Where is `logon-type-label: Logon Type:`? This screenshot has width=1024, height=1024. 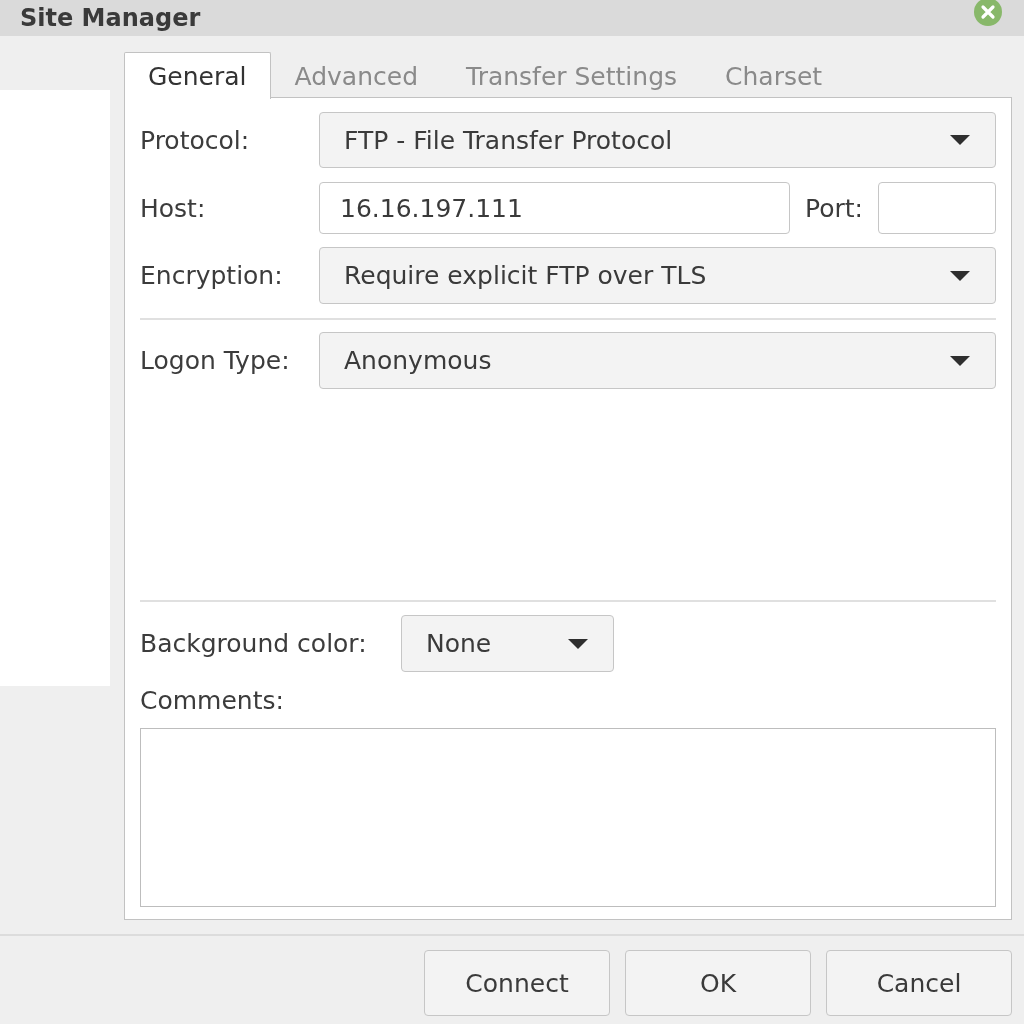
logon-type-label: Logon Type: is located at coordinates (215, 360).